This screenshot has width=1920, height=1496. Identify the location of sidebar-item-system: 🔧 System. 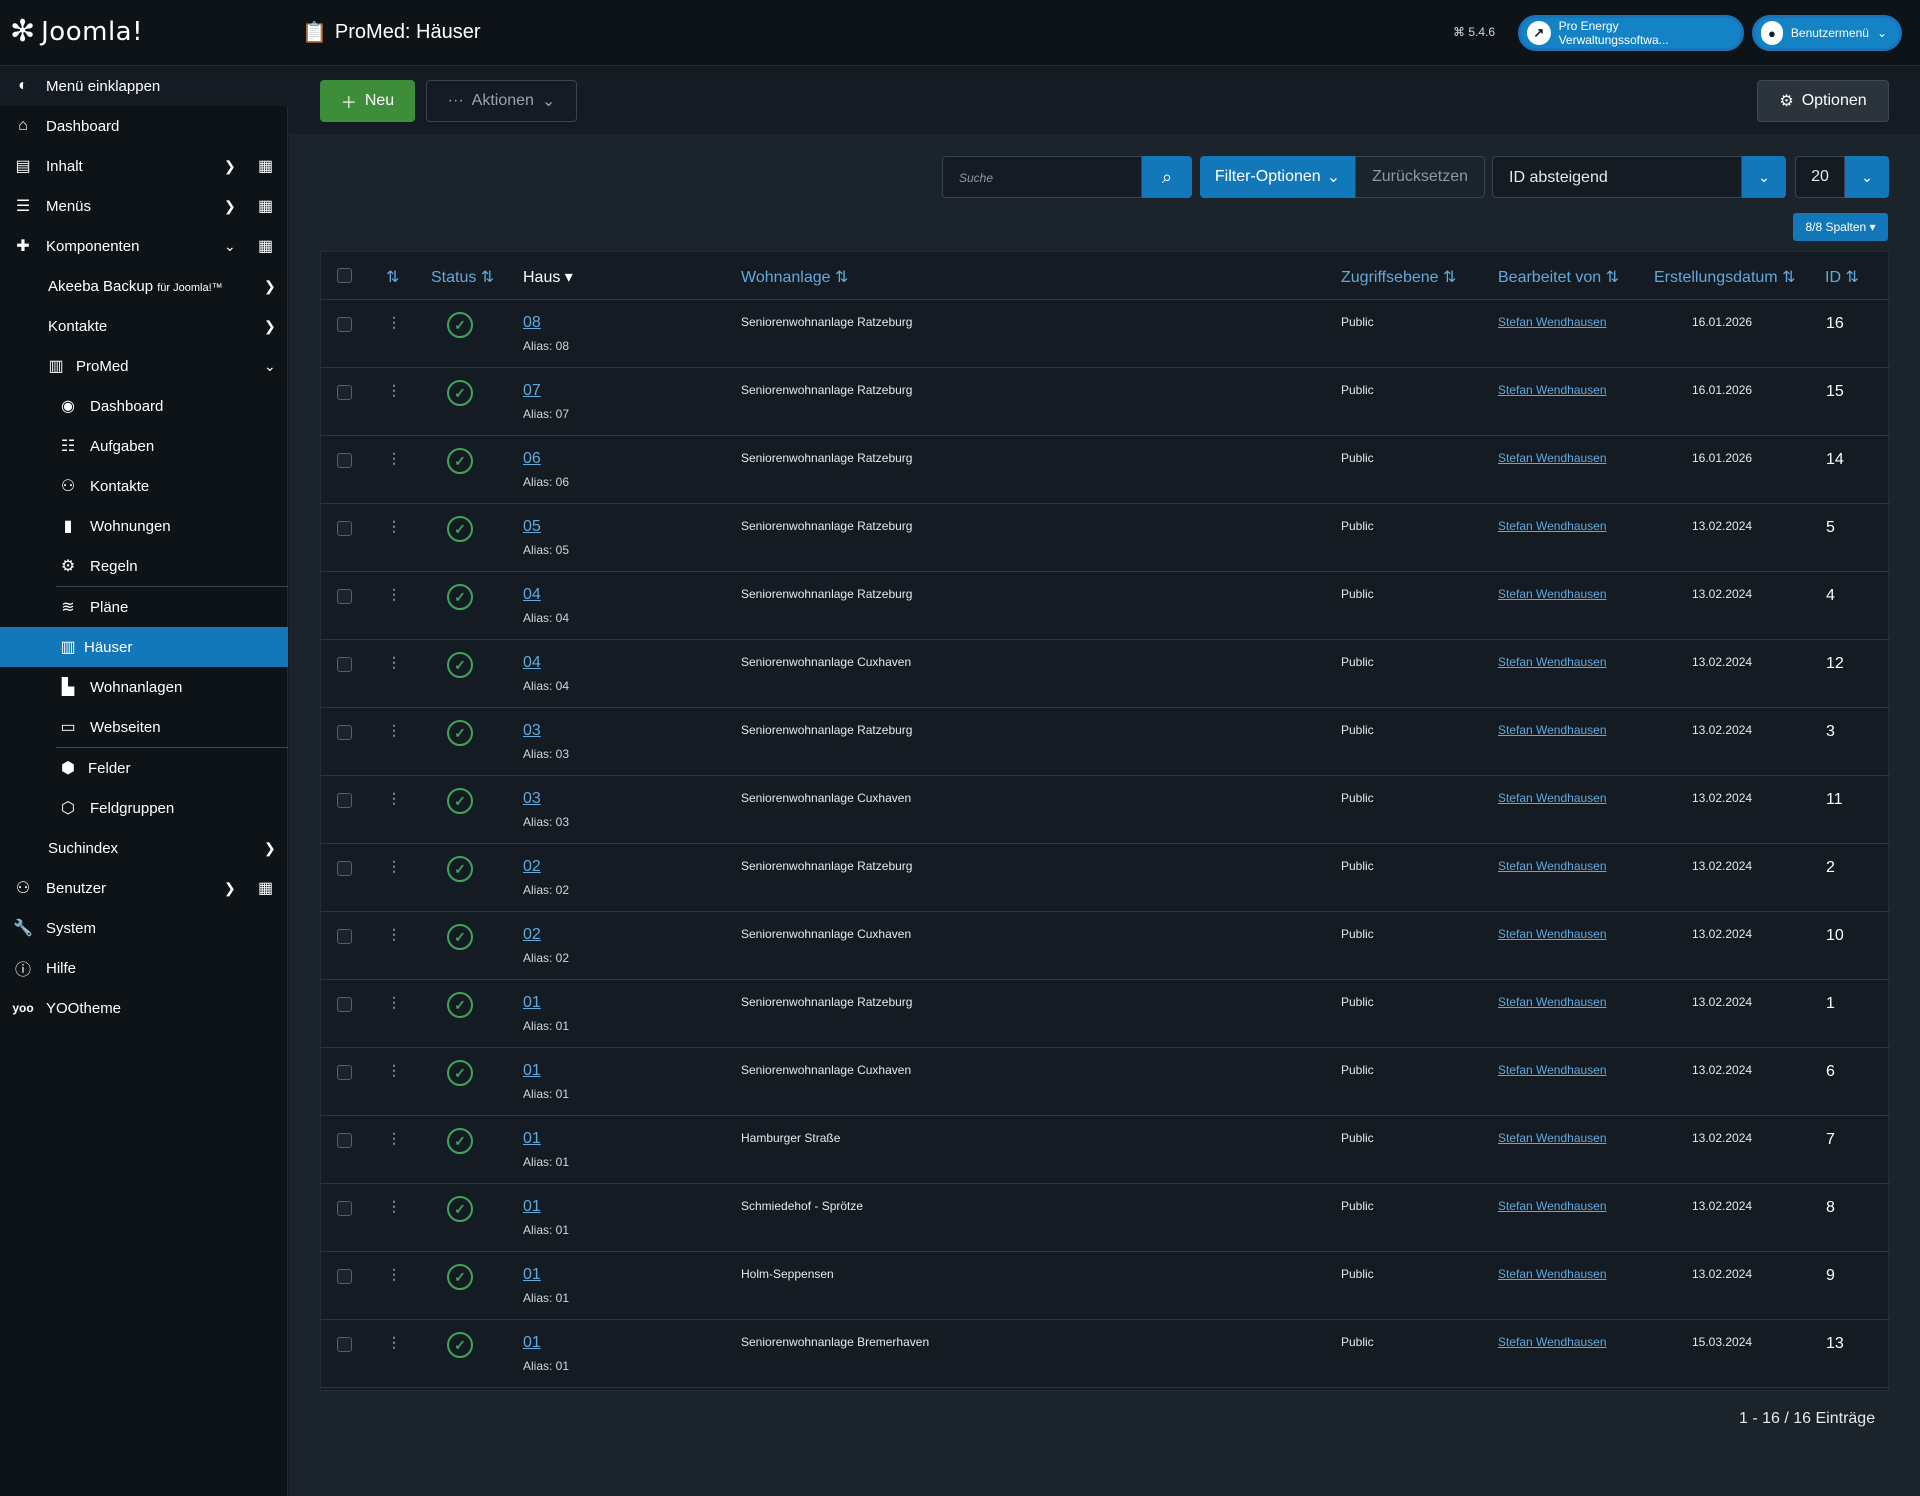
(144, 928).